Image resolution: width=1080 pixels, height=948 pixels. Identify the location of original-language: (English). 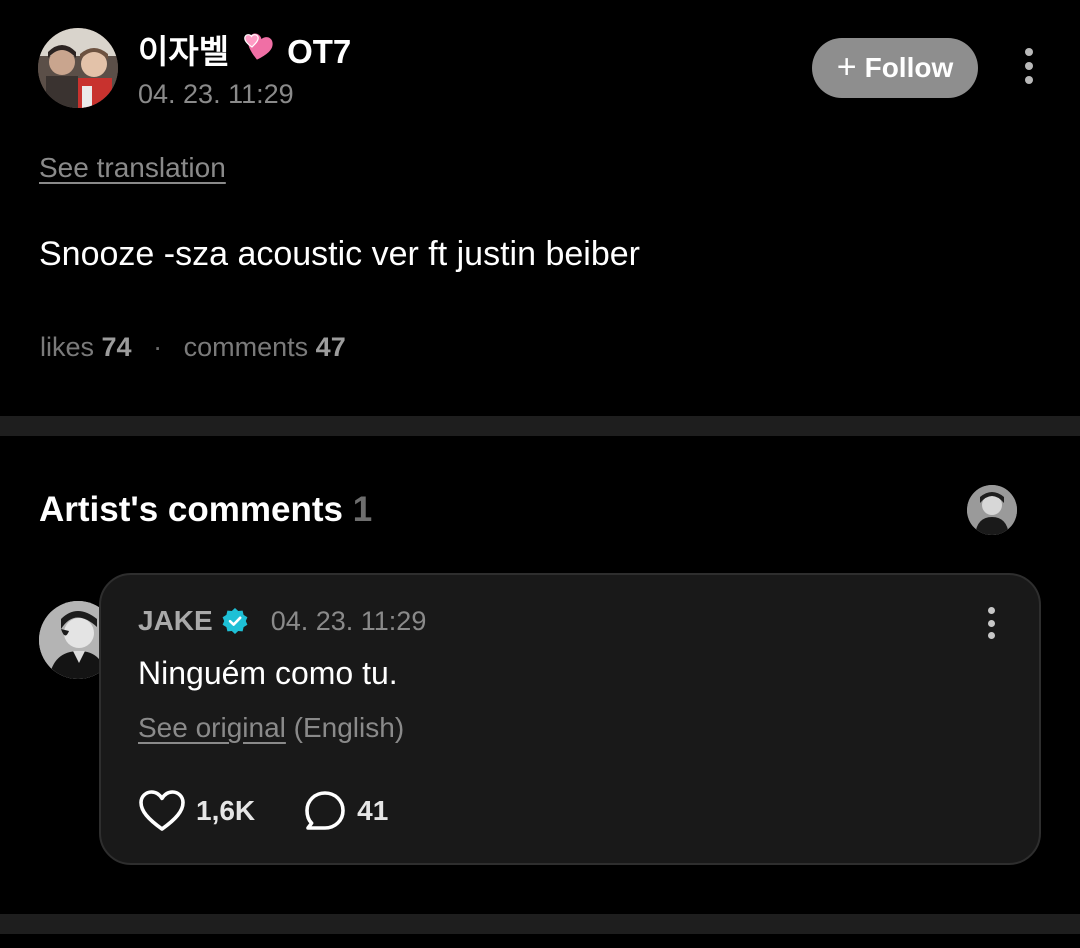
(349, 727).